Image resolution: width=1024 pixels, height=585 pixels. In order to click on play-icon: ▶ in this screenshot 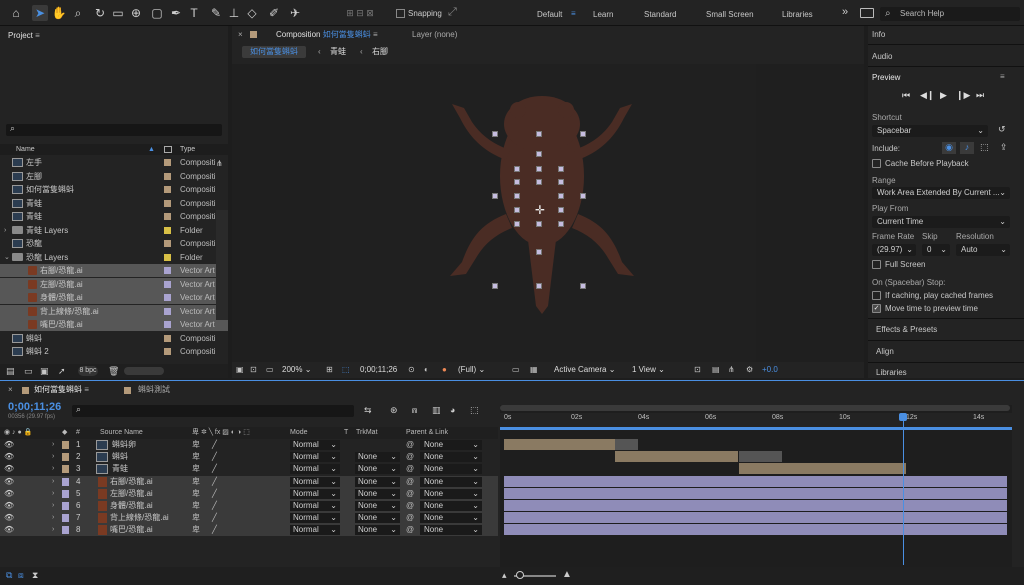, I will do `click(943, 95)`.